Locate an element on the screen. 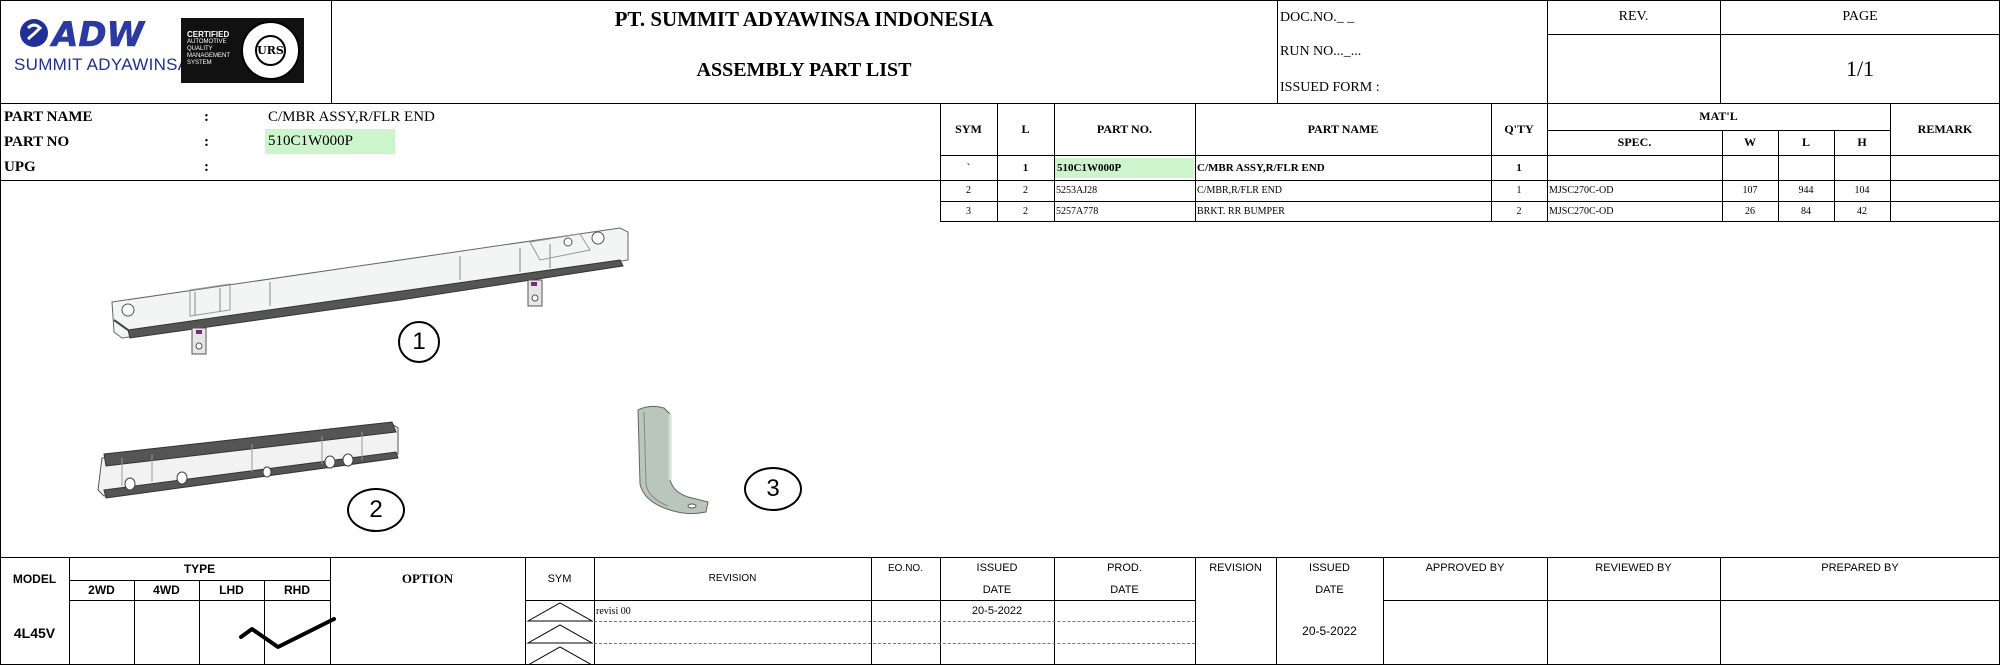  revision2-label: REVISION is located at coordinates (1235, 568).